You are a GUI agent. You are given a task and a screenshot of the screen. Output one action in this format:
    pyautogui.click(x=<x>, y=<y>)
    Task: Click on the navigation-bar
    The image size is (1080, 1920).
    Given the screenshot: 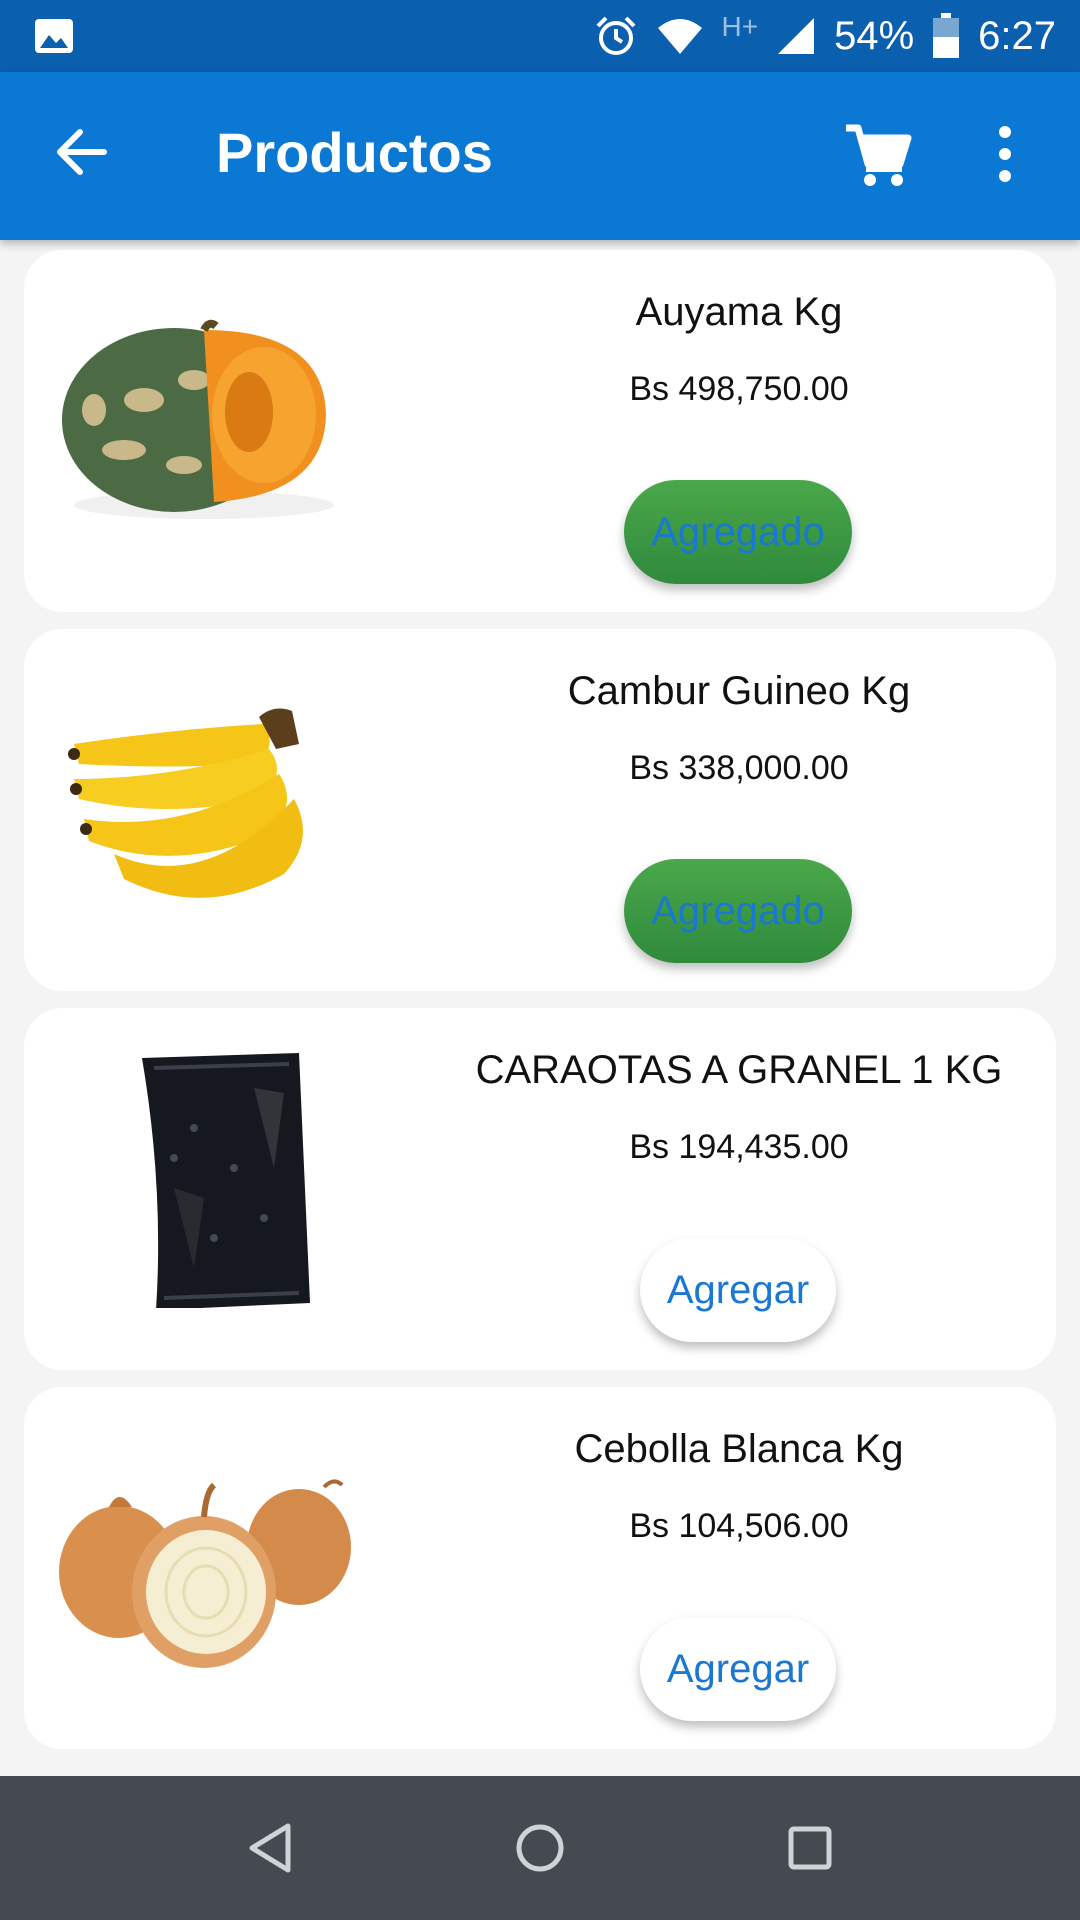 What is the action you would take?
    pyautogui.click(x=540, y=1848)
    